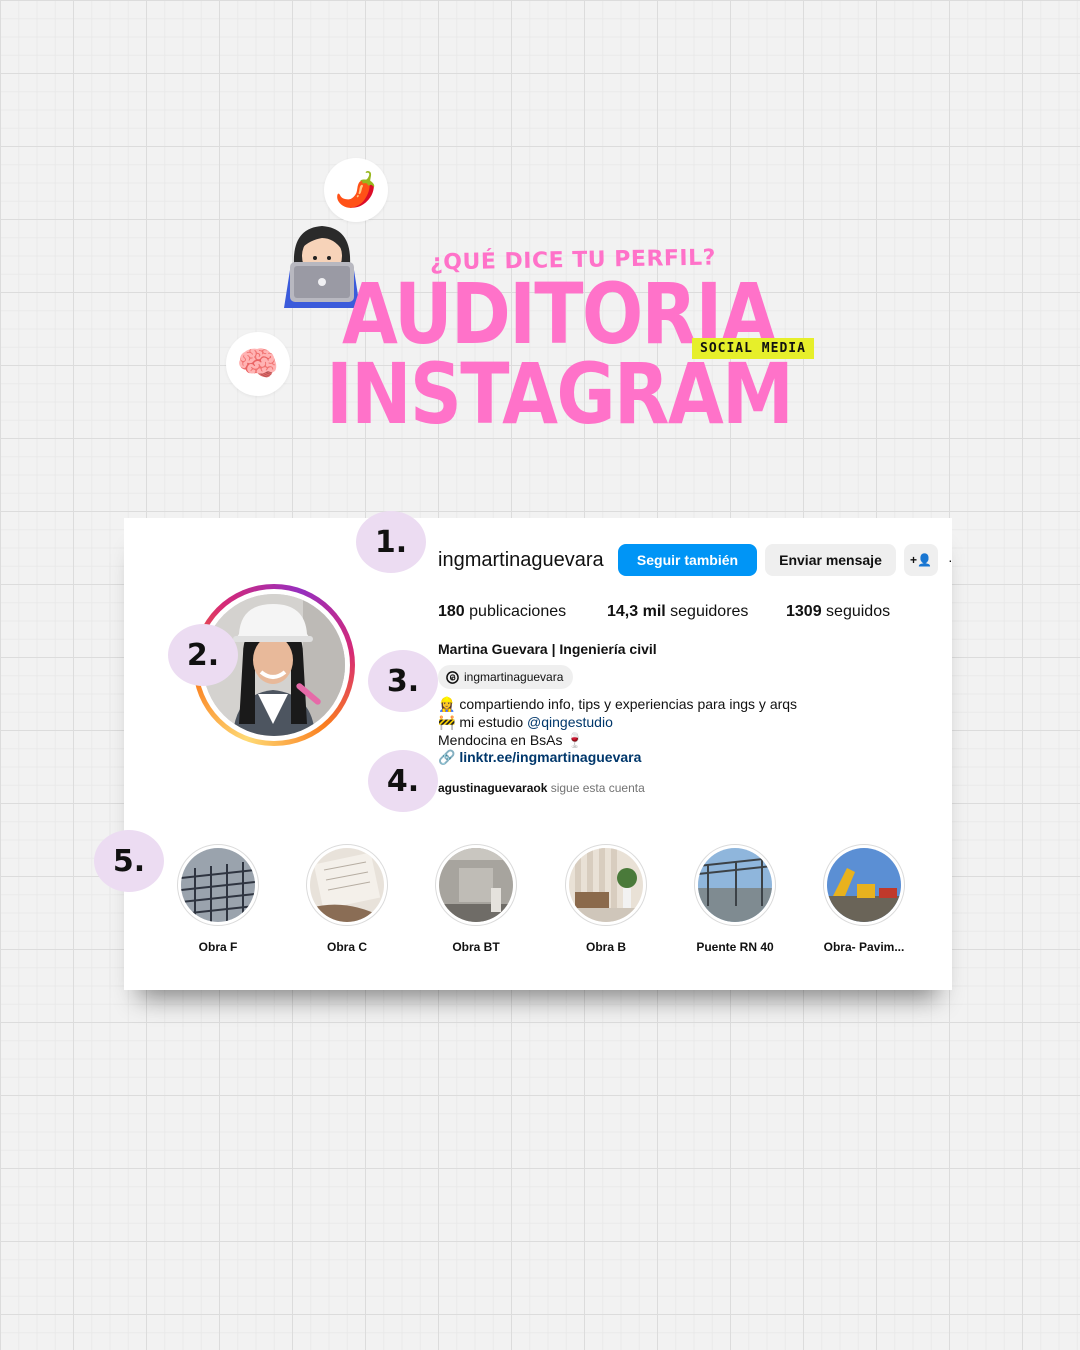  I want to click on threads-badge: ingmartinaguevara, so click(506, 677).